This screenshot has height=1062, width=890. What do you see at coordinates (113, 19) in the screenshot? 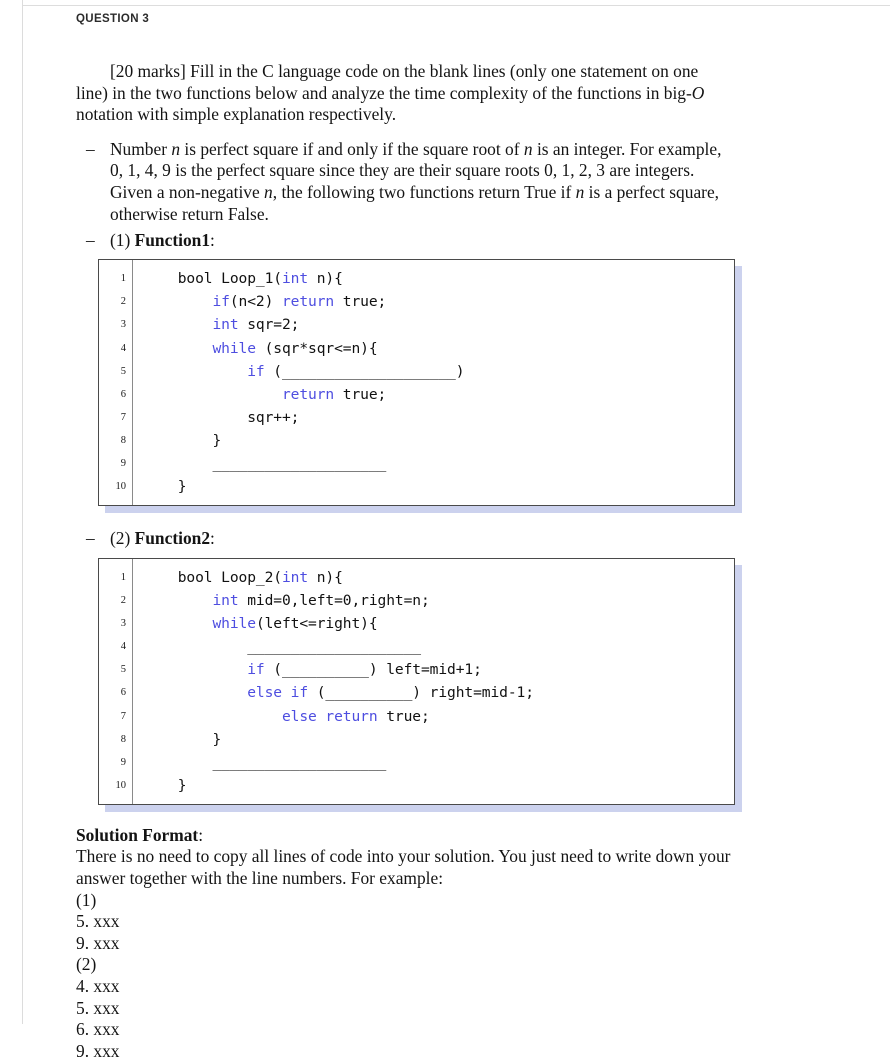
I see `question-label: QUESTION 3` at bounding box center [113, 19].